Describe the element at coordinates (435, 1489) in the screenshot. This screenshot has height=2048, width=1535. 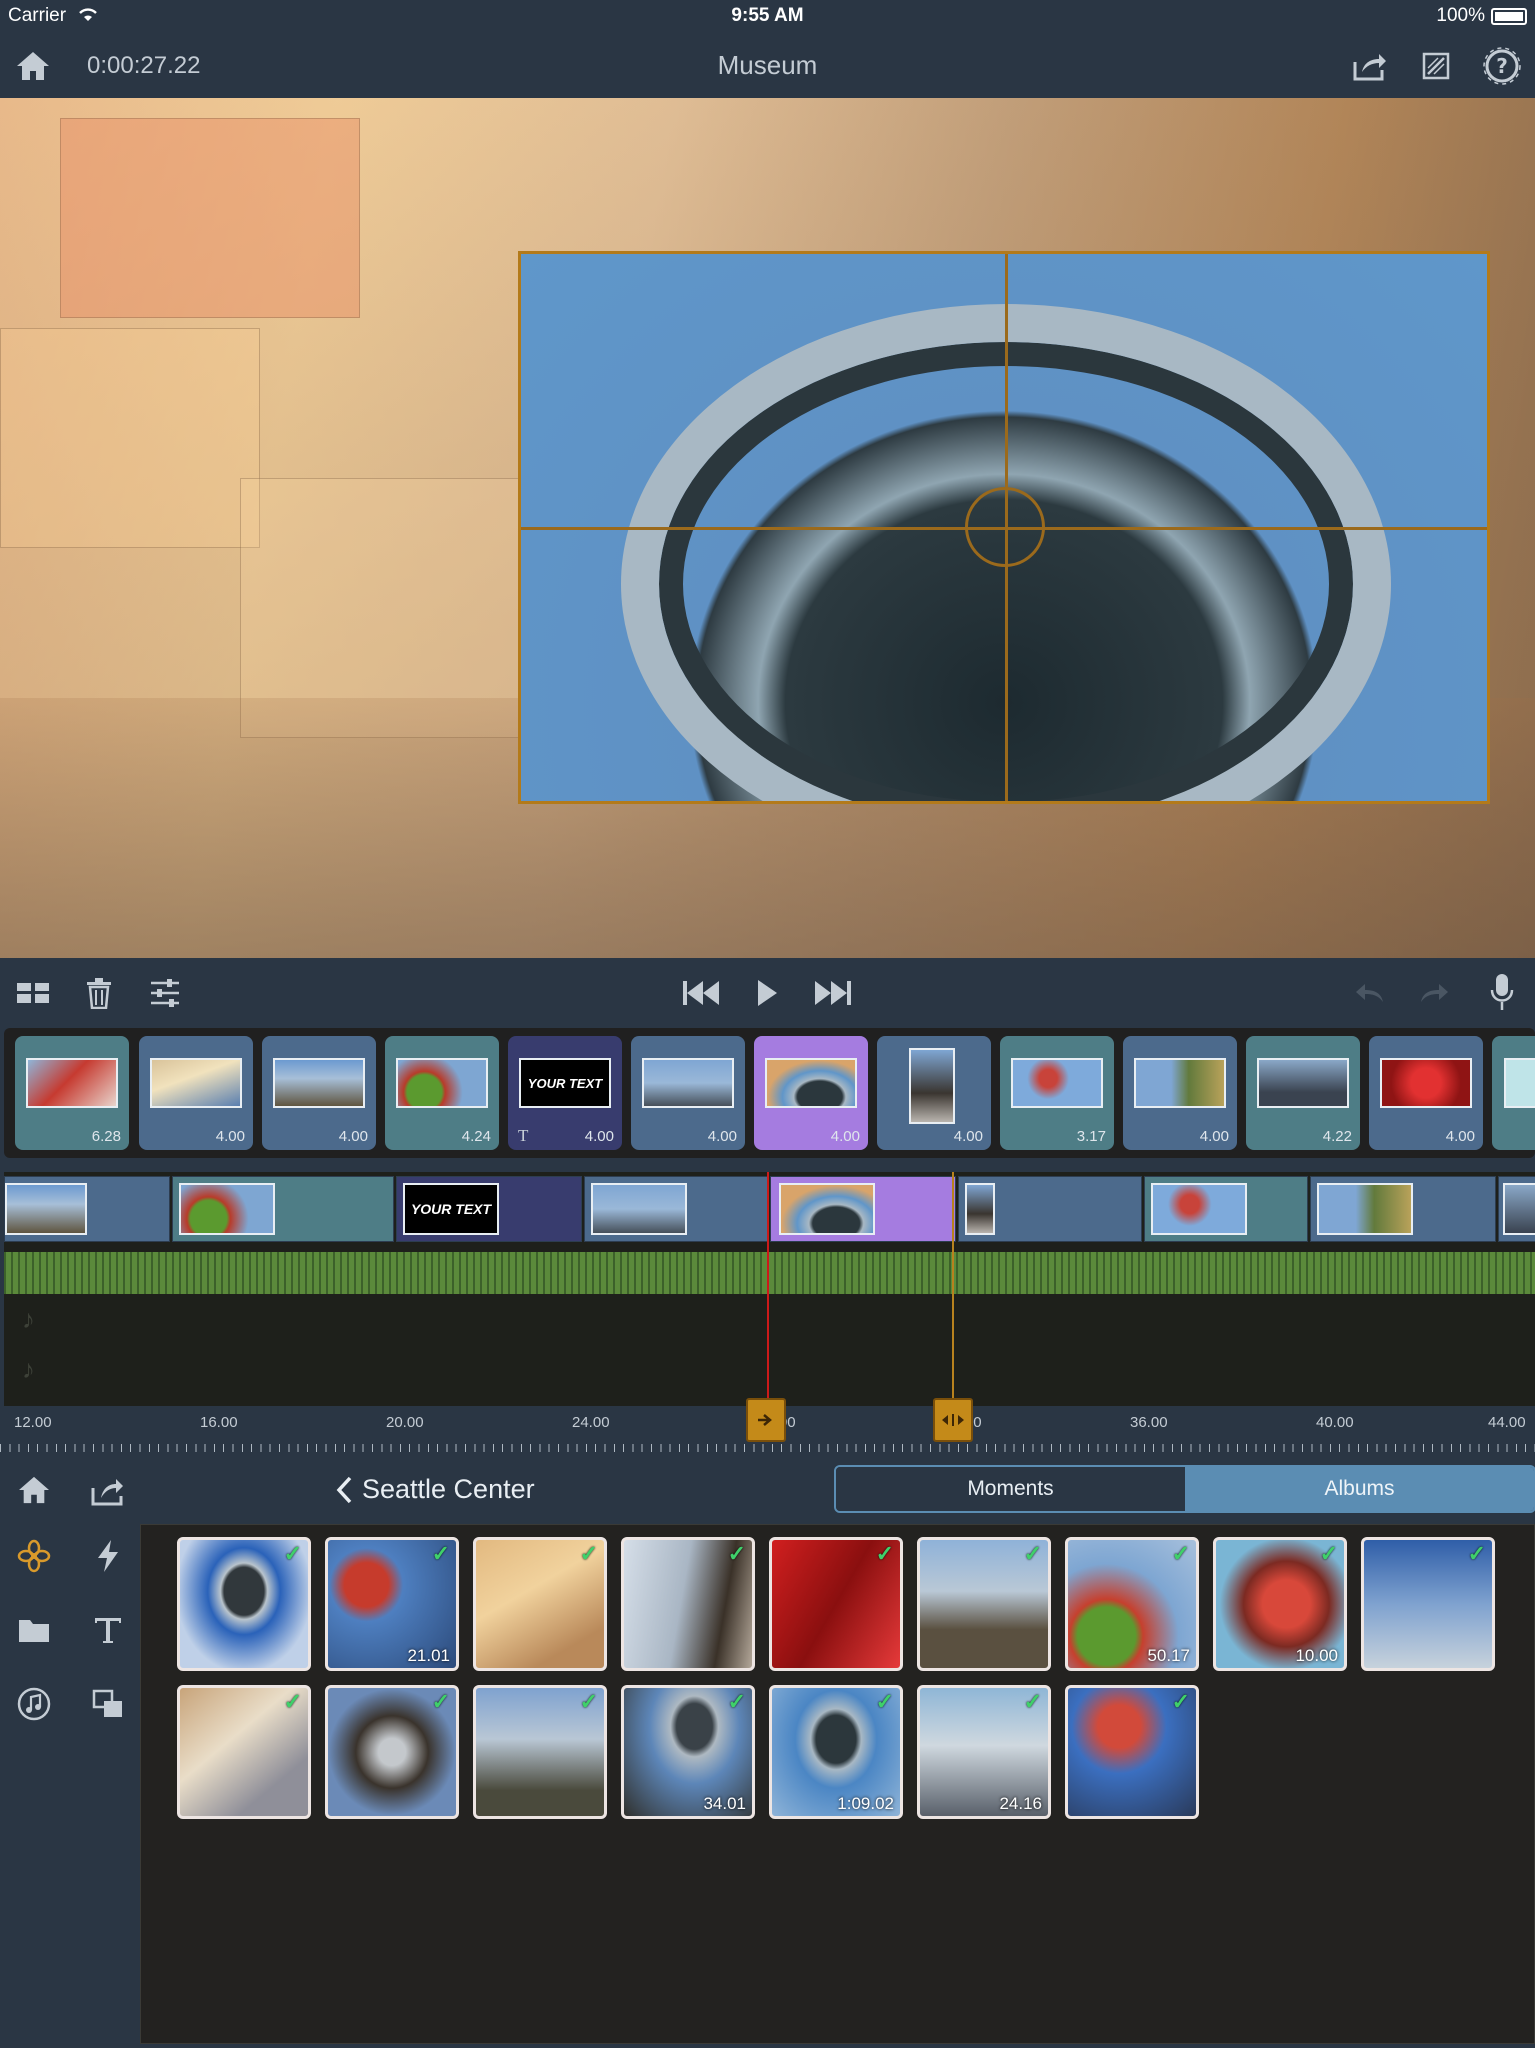
I see `back-button: Seattle Center` at that location.